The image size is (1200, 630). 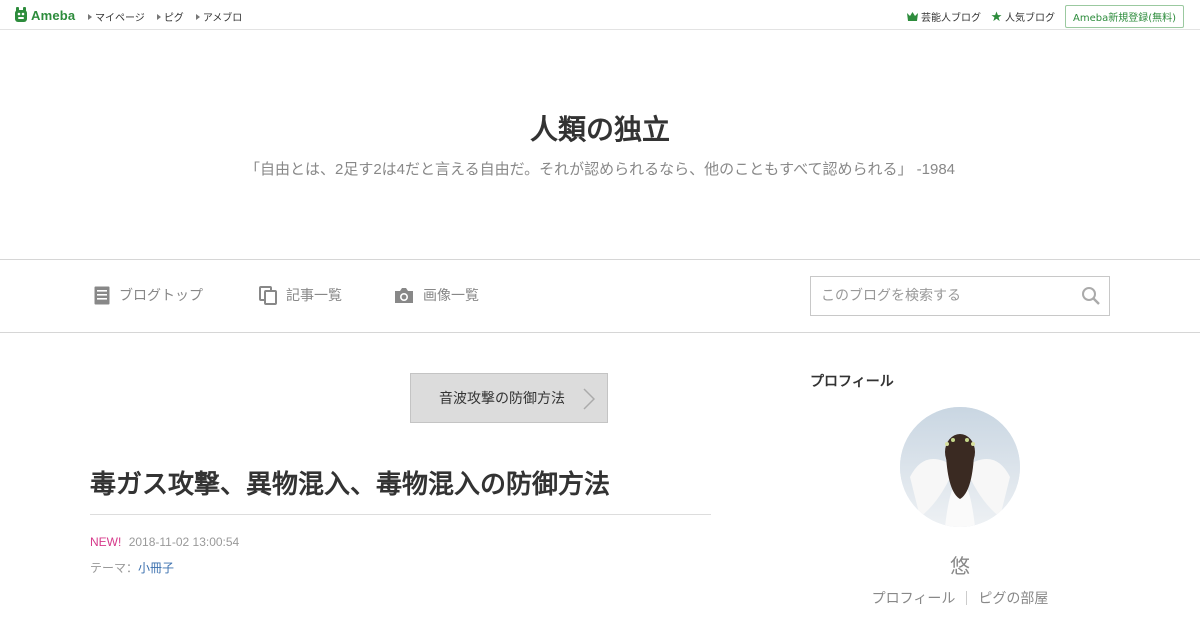 I want to click on header-right: 芸能人ブログ 人気ブログ Ameba新規登録(無料), so click(x=1045, y=16).